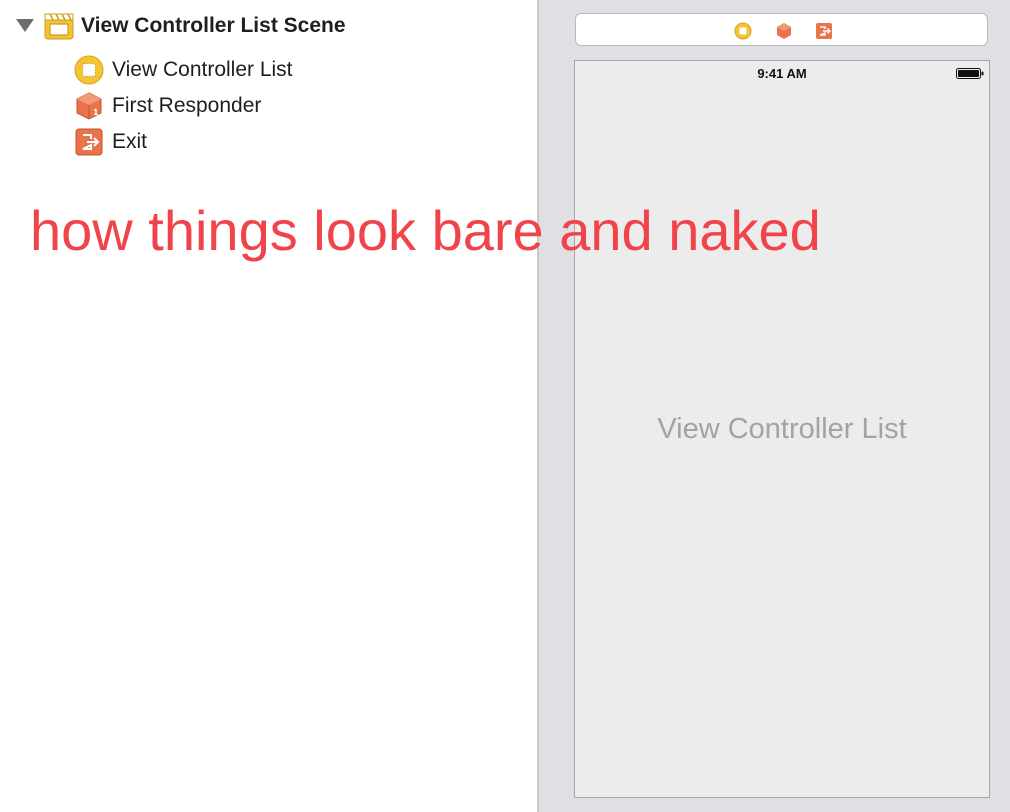 Image resolution: width=1010 pixels, height=812 pixels. What do you see at coordinates (25, 25) in the screenshot?
I see `disclosure-triangle-icon` at bounding box center [25, 25].